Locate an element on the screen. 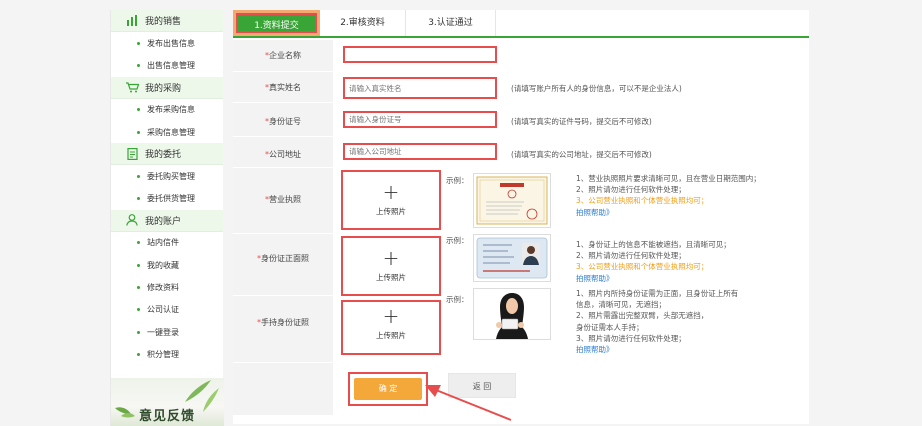  sidebar-item: 站内信件 is located at coordinates (167, 243).